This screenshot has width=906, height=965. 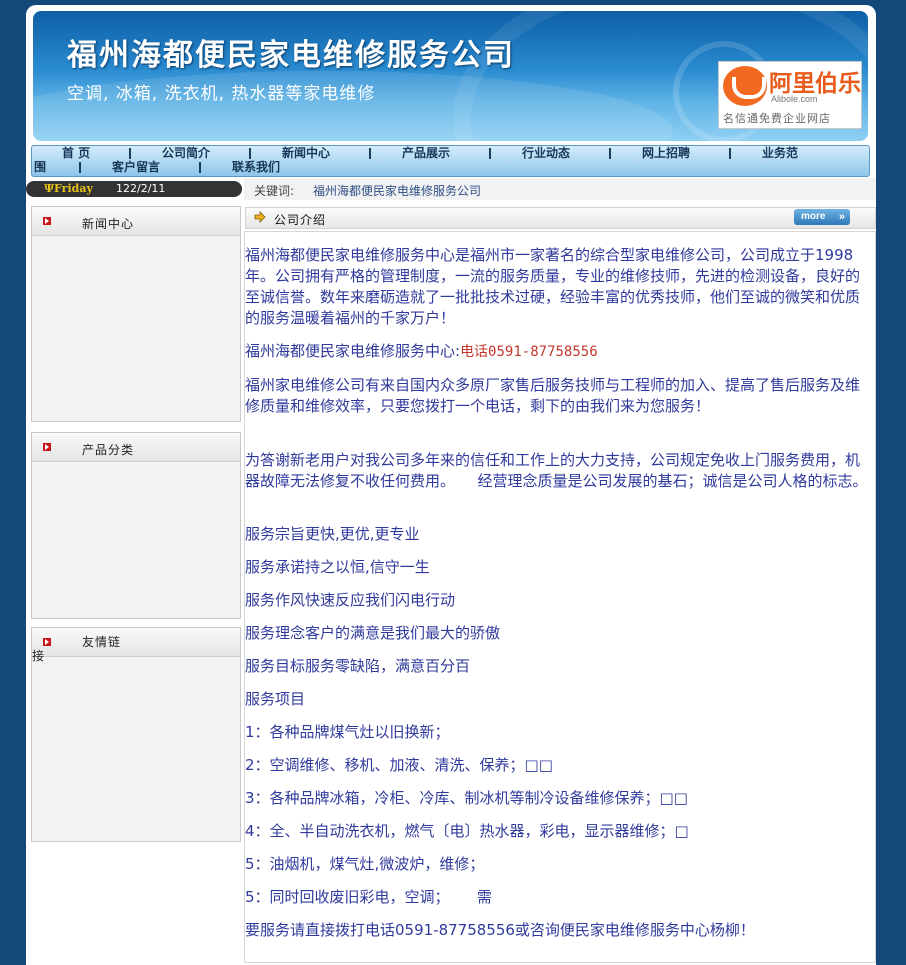 I want to click on service-promise: 服务承诺持之以恒,信守一生, so click(x=337, y=567).